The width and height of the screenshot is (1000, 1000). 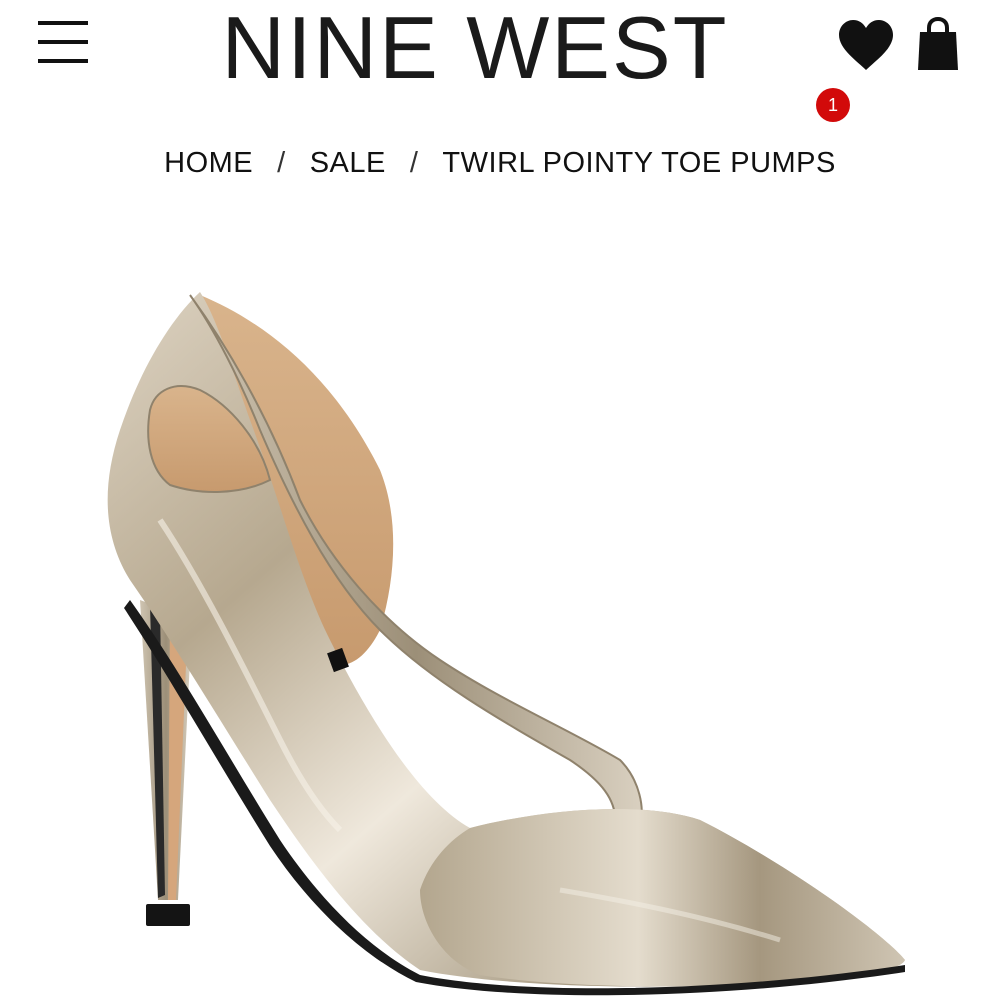 I want to click on menu-button, so click(x=62, y=42).